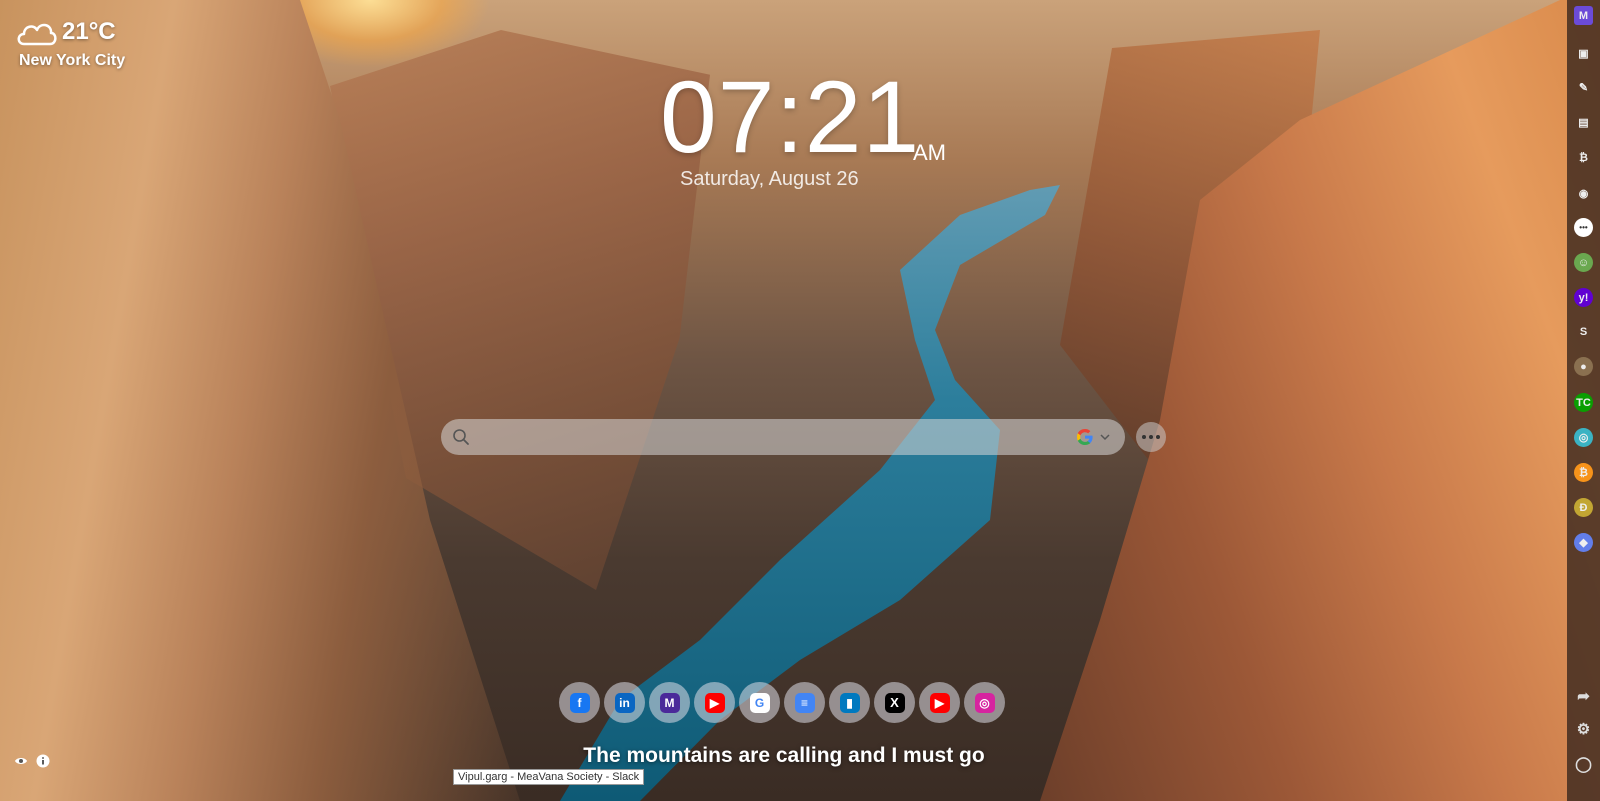  Describe the element at coordinates (1583, 193) in the screenshot. I see `gamepad-icon: ◉` at that location.